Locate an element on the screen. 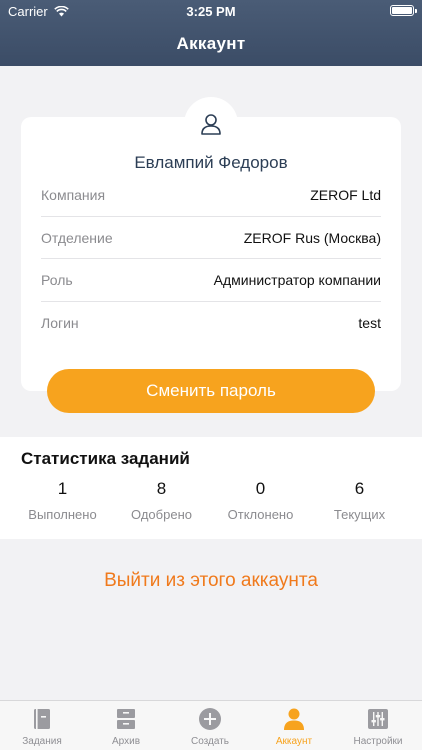 The image size is (422, 750). stat-completed: 1 Выполнено is located at coordinates (62, 500).